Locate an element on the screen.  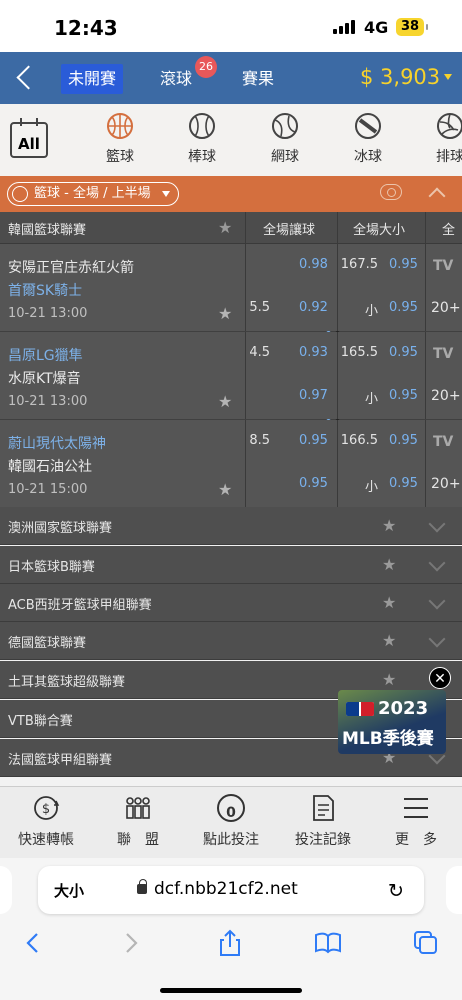
clock: 12:43 is located at coordinates (86, 28).